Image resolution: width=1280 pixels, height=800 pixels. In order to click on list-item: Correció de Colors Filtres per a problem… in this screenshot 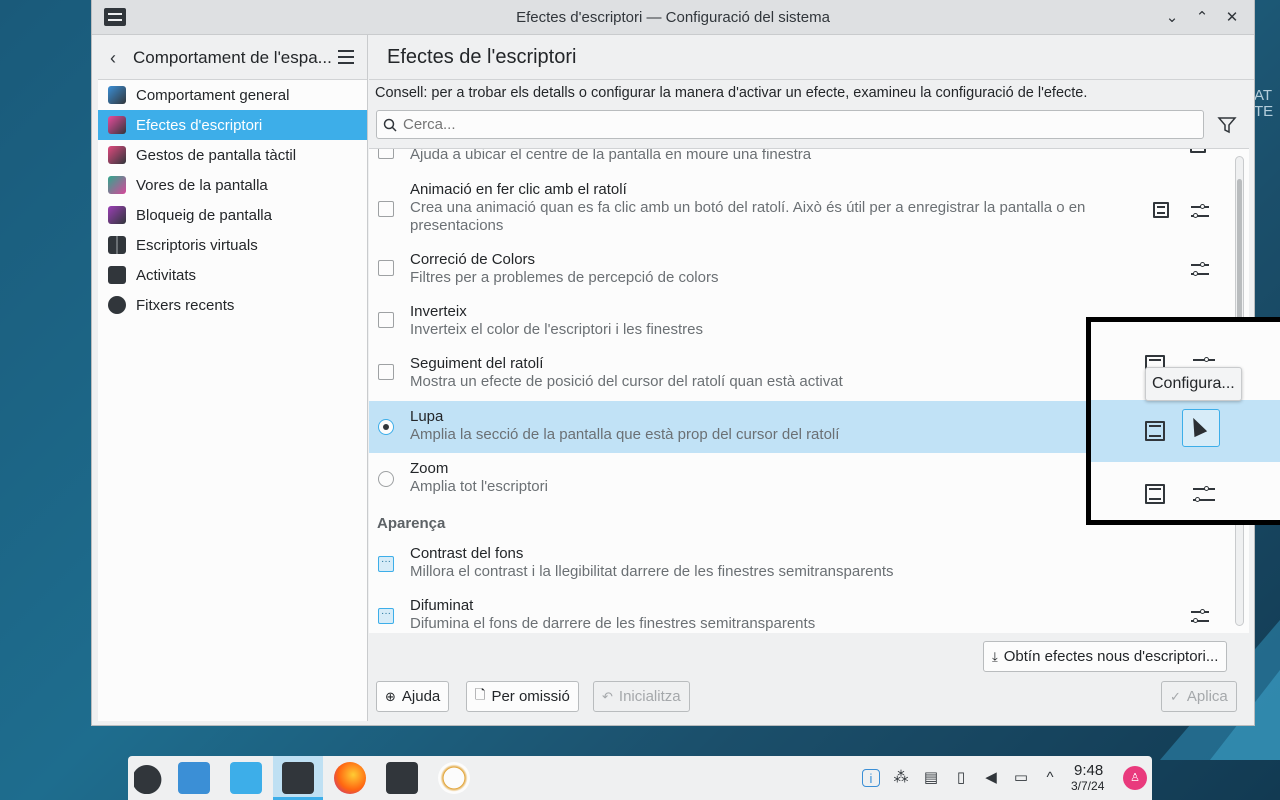, I will do `click(803, 268)`.